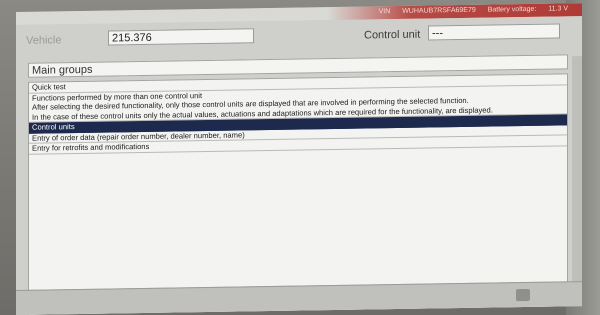  What do you see at coordinates (439, 10) in the screenshot?
I see `vin-value: WUHAUB7RSFA69E79` at bounding box center [439, 10].